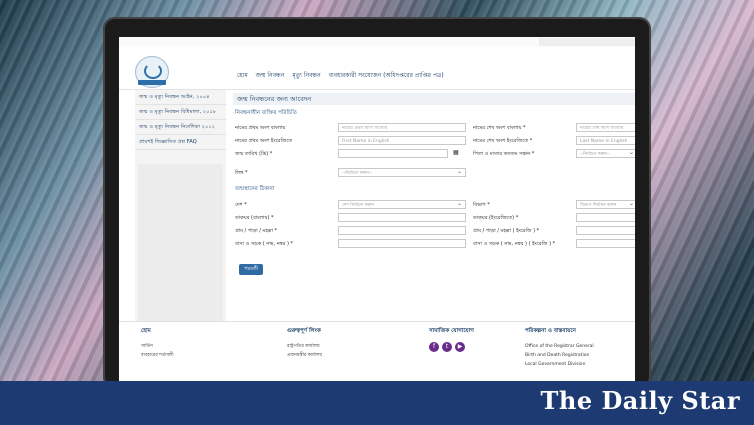 Image resolution: width=754 pixels, height=425 pixels. I want to click on first-name-en-label: নামের প্রথম অংশ ইংরেজিতে, so click(264, 141).